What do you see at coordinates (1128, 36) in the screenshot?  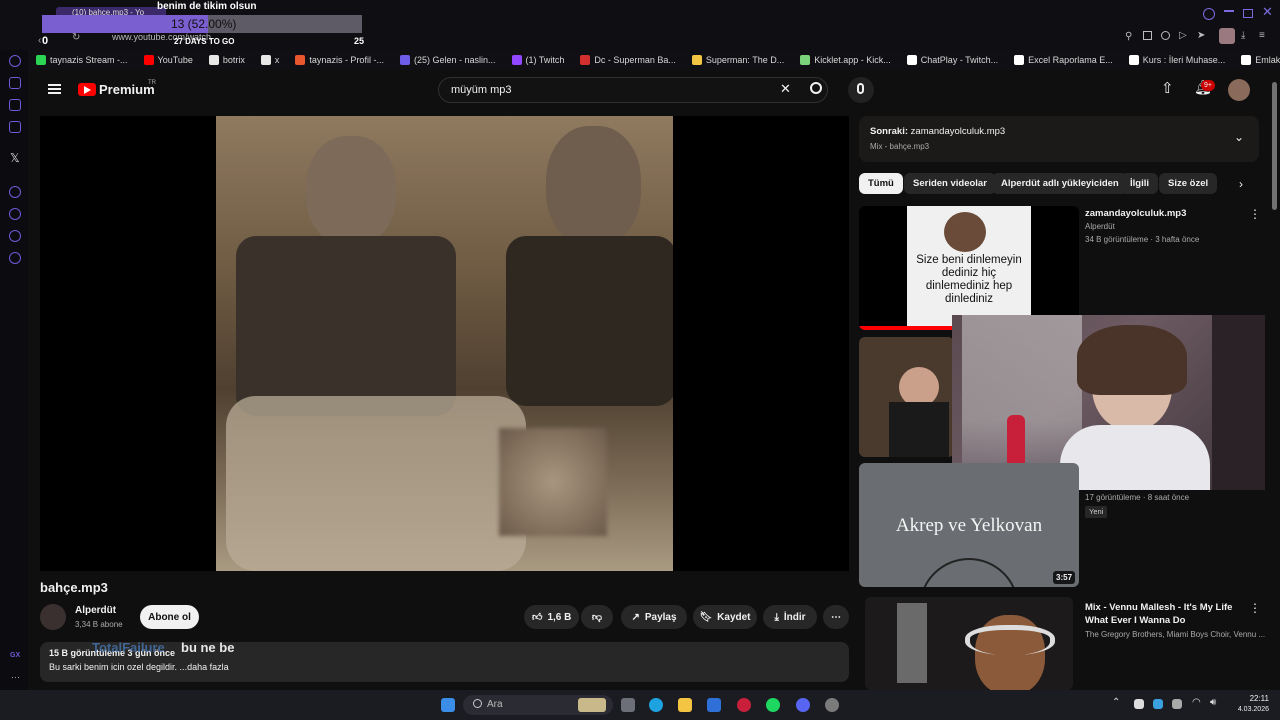 I see `pin-icon: ⚲` at bounding box center [1128, 36].